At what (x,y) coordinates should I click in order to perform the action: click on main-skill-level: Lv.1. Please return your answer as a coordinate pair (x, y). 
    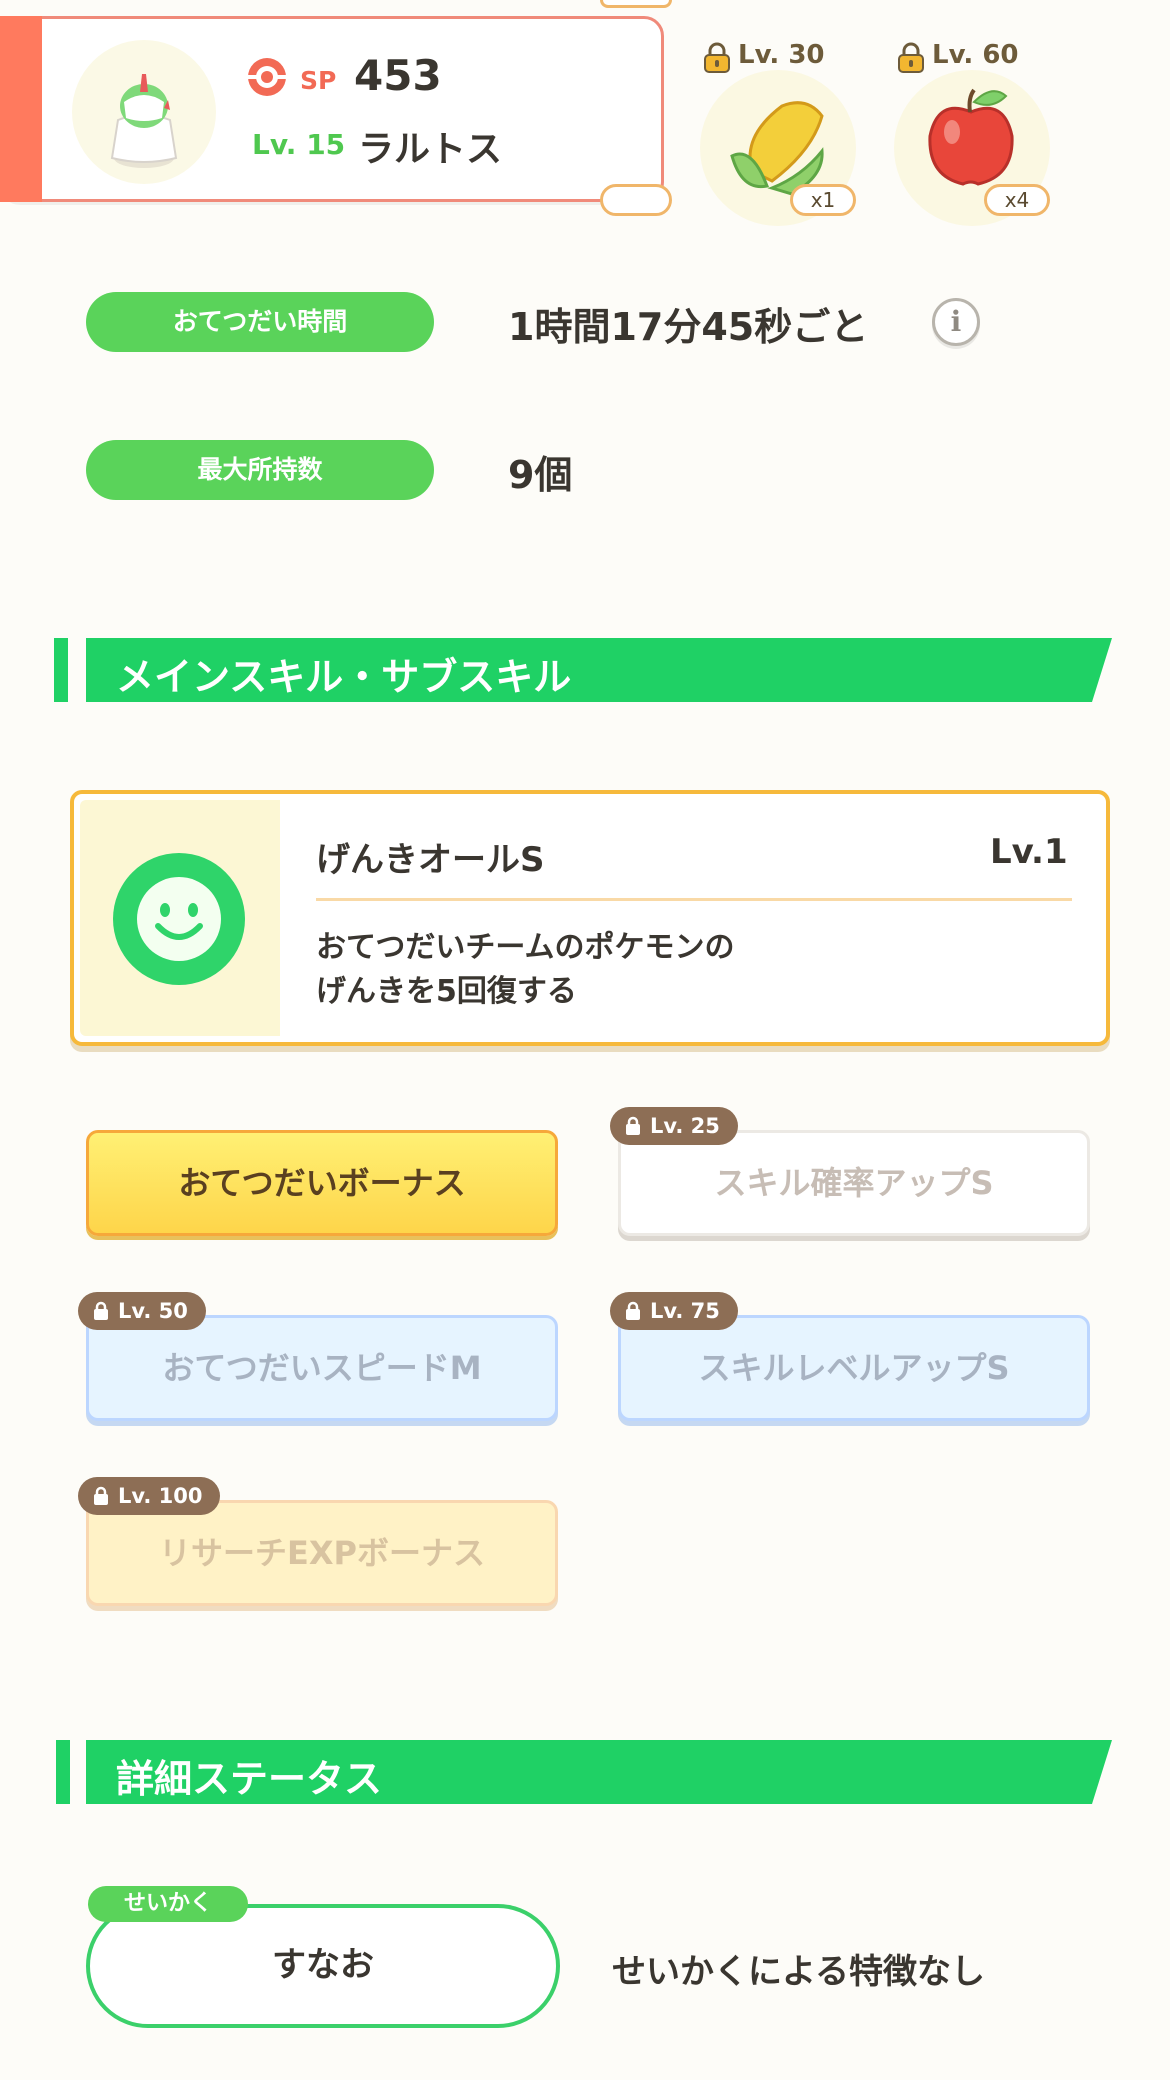
    Looking at the image, I should click on (1029, 852).